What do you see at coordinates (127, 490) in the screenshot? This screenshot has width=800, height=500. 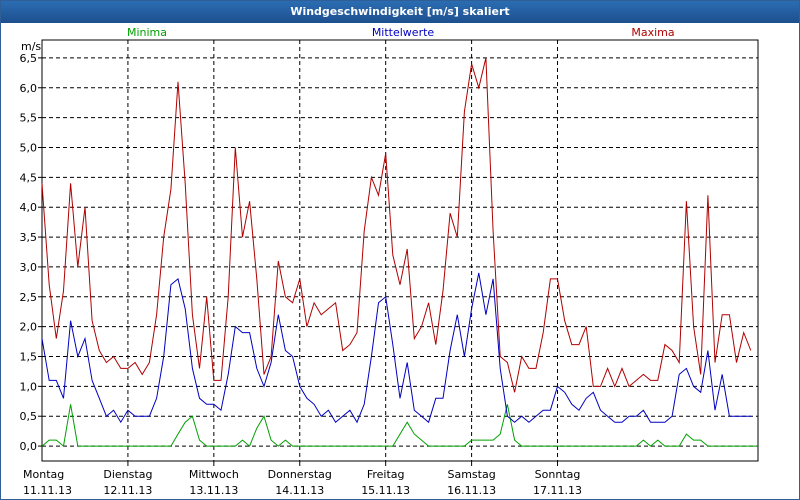 I see `x-tick-date: 12.11.13` at bounding box center [127, 490].